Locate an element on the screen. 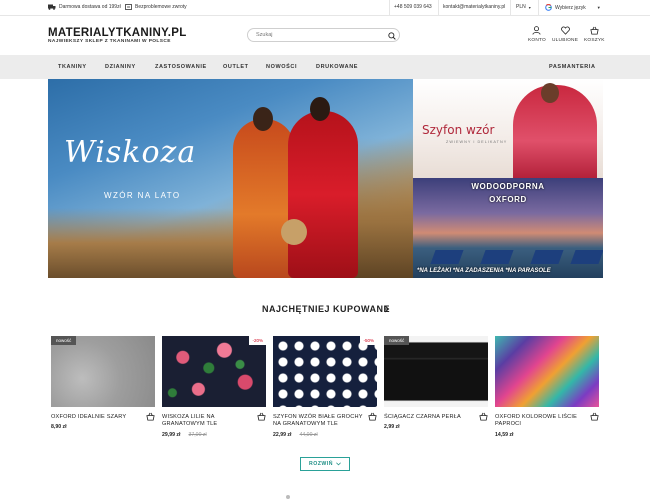 Image resolution: width=650 pixels, height=500 pixels. hero-model-red is located at coordinates (323, 194).